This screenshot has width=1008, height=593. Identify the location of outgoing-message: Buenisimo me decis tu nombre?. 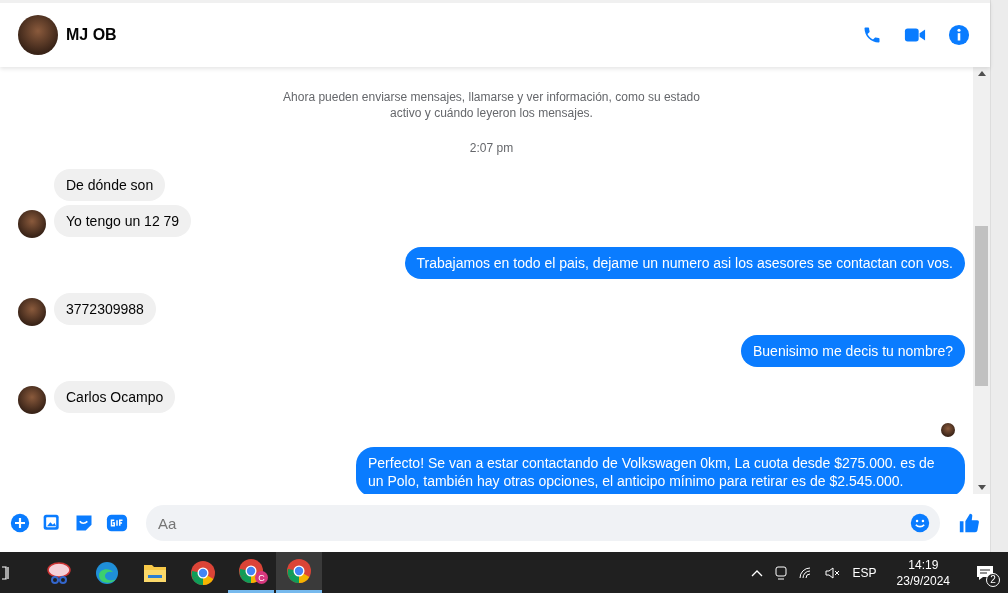
(853, 351).